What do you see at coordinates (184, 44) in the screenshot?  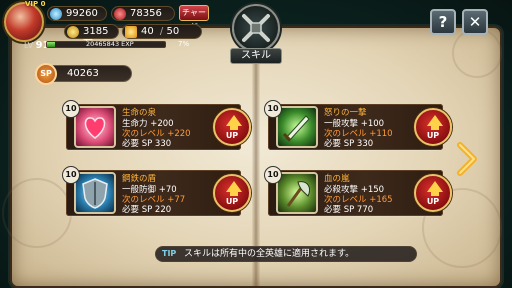 I see `exp-percent: 7%` at bounding box center [184, 44].